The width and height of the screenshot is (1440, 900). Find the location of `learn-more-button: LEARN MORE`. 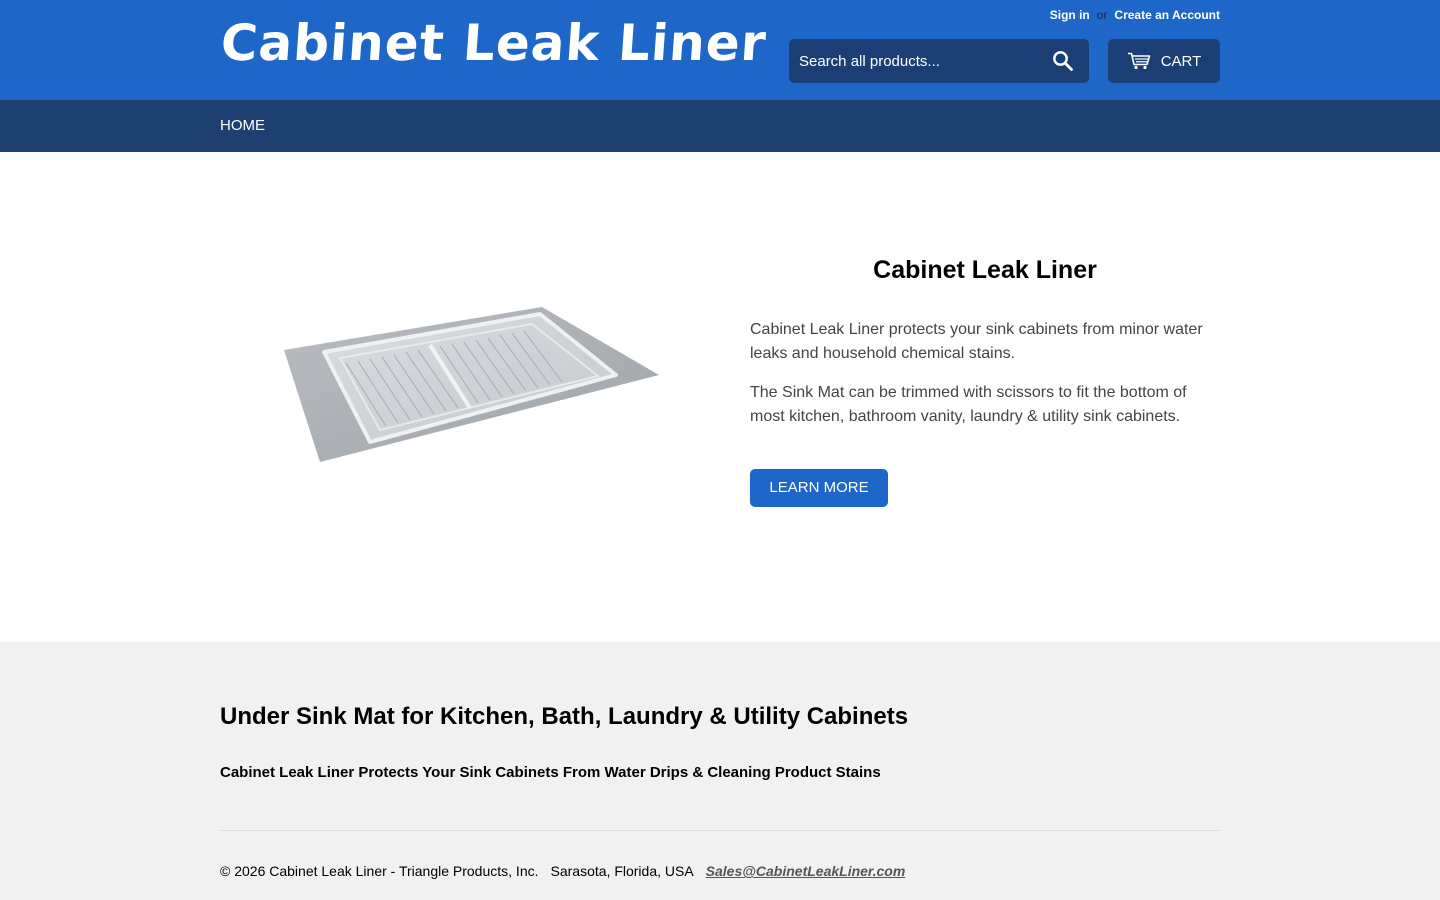

learn-more-button: LEARN MORE is located at coordinates (819, 488).